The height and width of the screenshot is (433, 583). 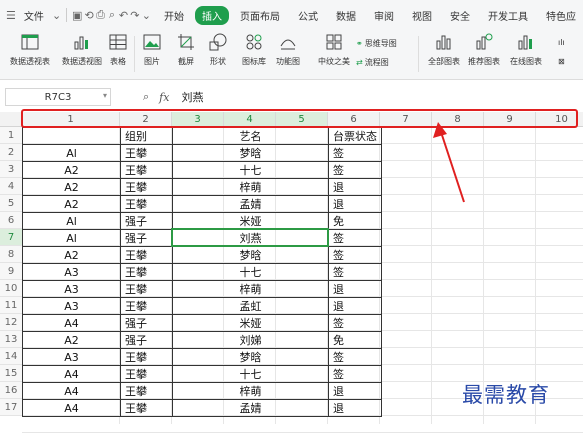 What do you see at coordinates (118, 49) in the screenshot?
I see `table-button: 表格` at bounding box center [118, 49].